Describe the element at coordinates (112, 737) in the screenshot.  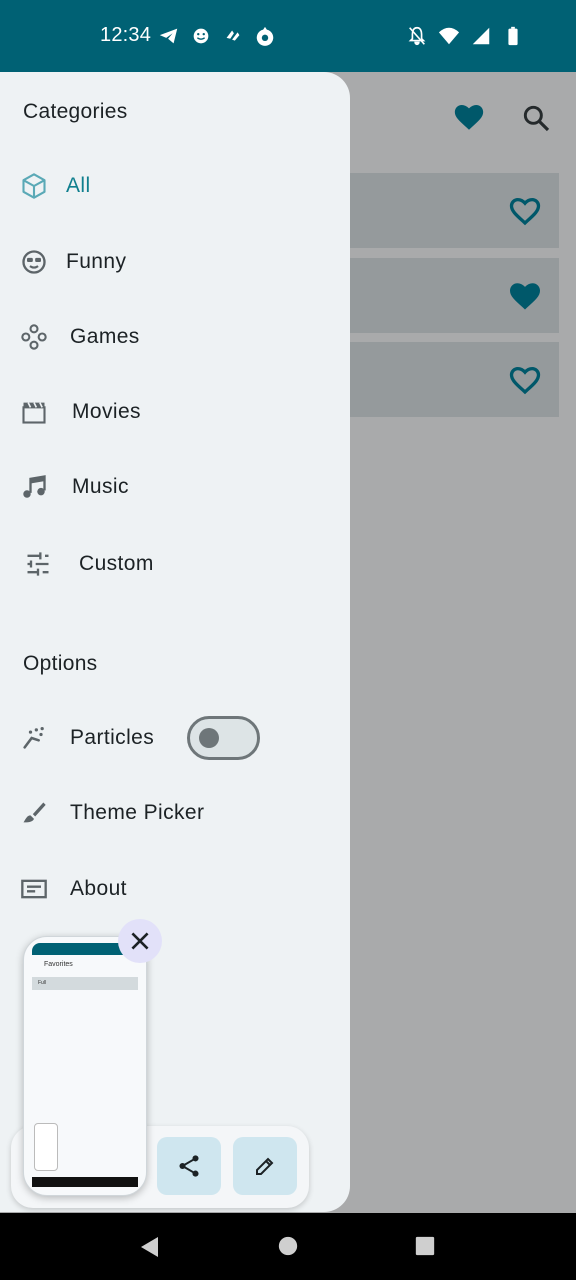
I see `drawer-item-label: Particles` at that location.